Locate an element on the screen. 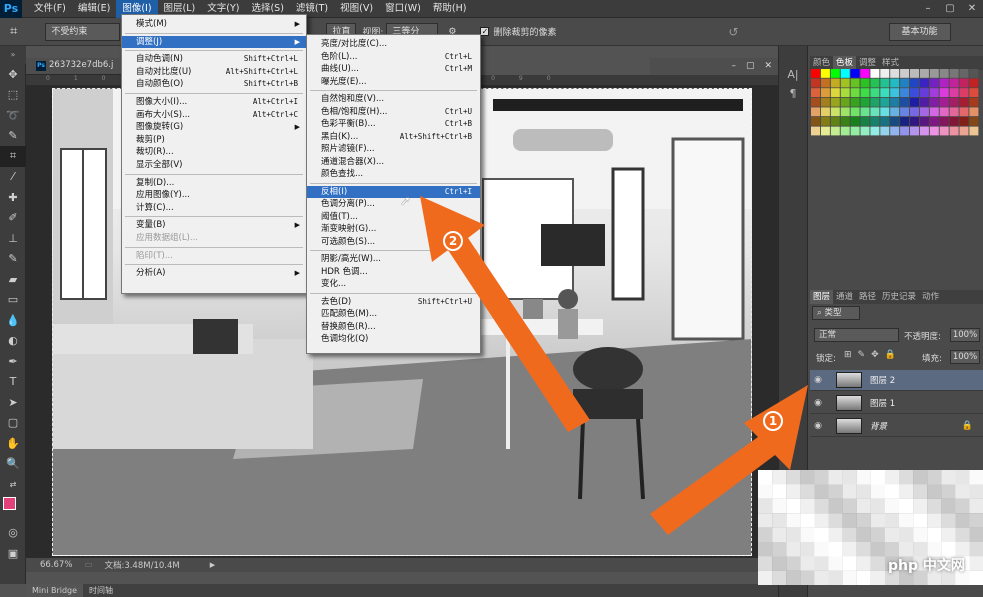 The width and height of the screenshot is (983, 597). lasso-tool-icon: ➰ is located at coordinates (13, 115).